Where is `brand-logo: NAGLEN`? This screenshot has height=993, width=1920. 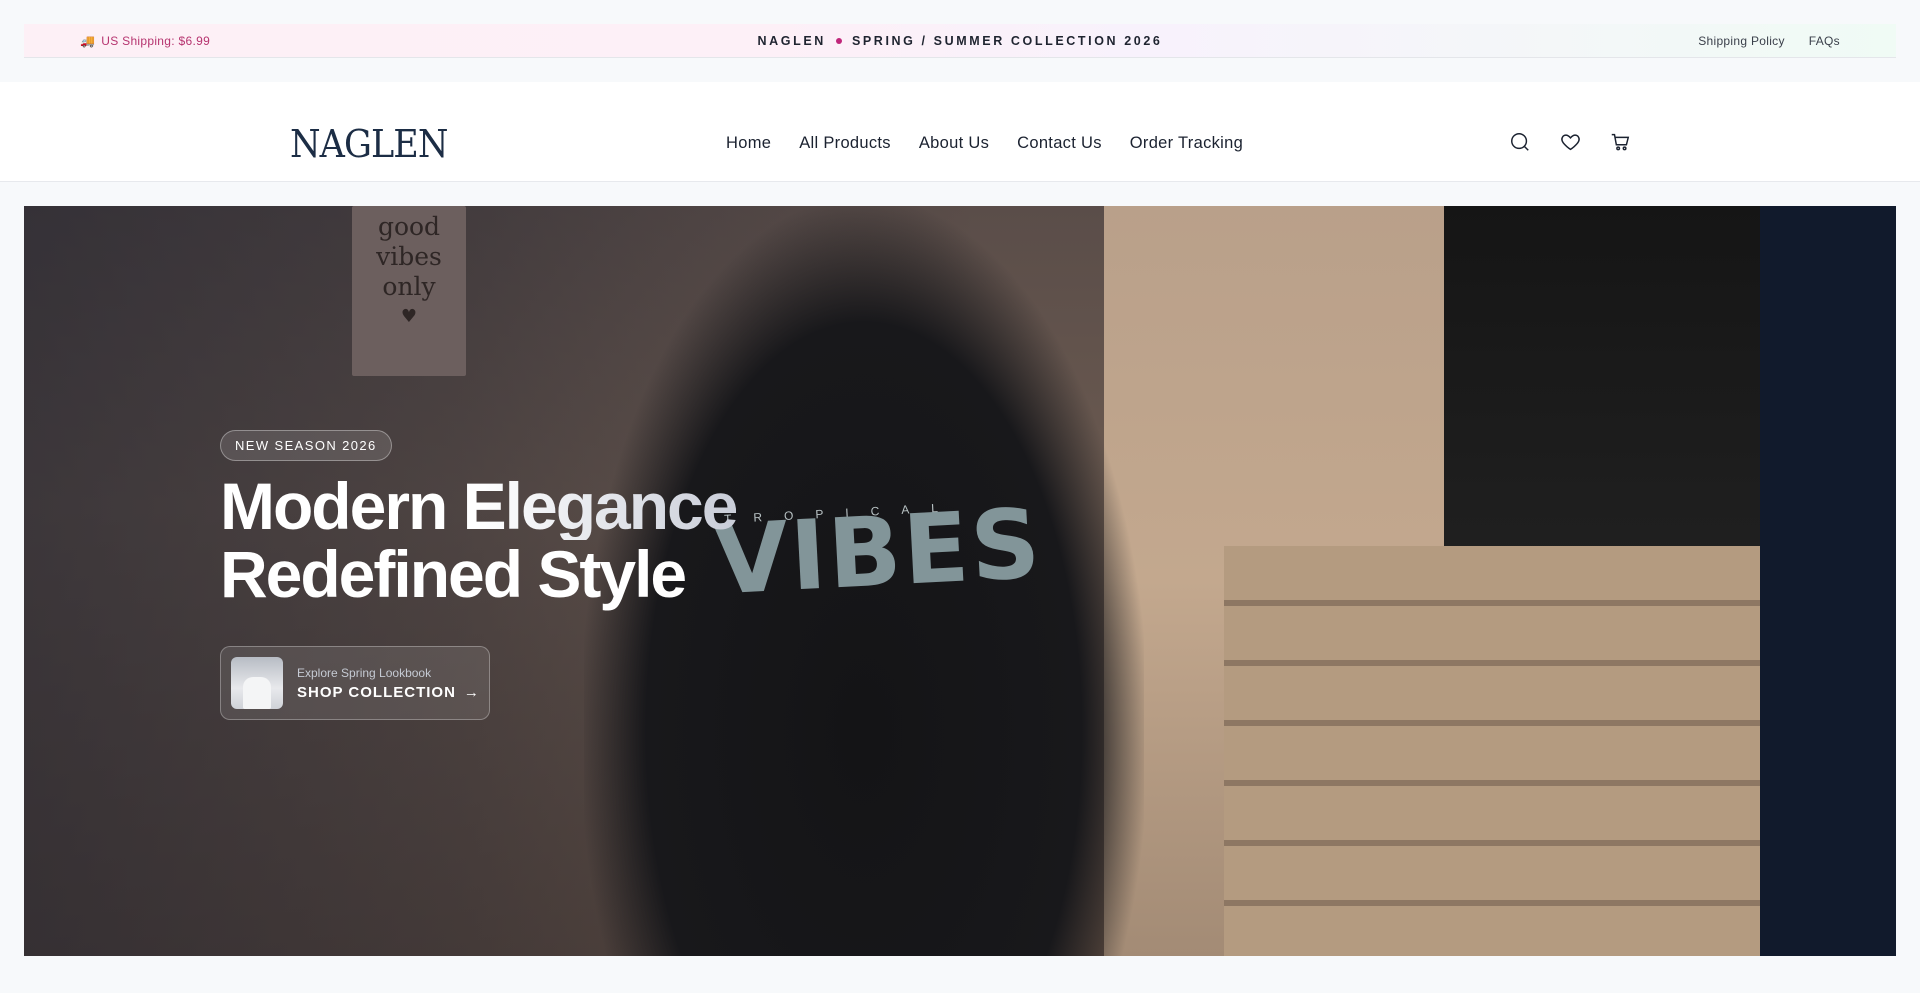 brand-logo: NAGLEN is located at coordinates (369, 144).